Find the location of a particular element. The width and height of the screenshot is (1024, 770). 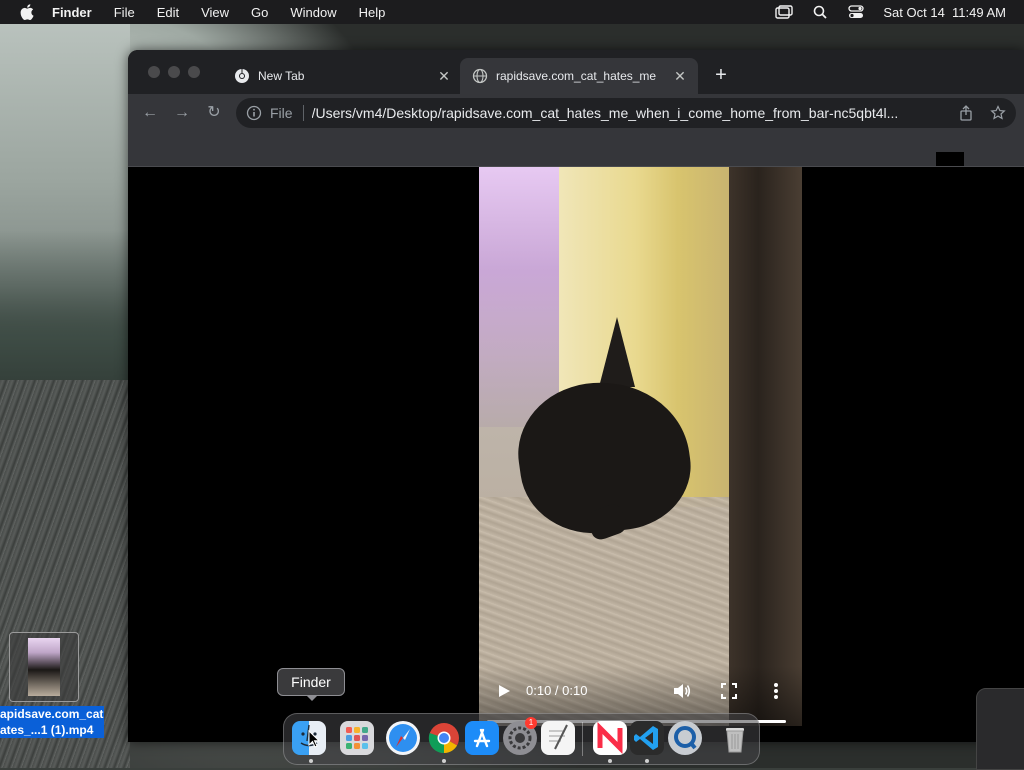

globe-icon is located at coordinates (480, 76).